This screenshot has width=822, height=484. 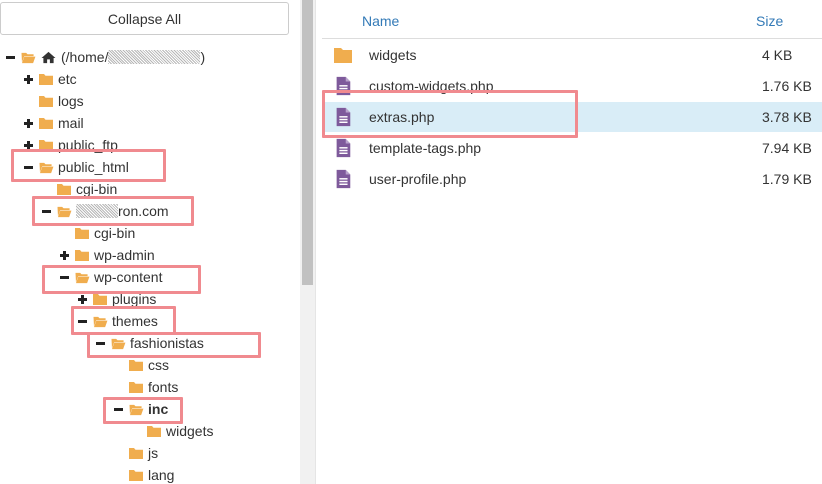 I want to click on collapse-toggle-icon, so click(x=11, y=57).